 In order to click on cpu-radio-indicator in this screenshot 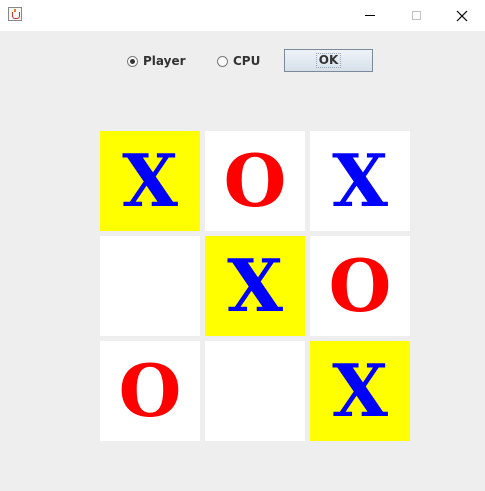, I will do `click(222, 61)`.